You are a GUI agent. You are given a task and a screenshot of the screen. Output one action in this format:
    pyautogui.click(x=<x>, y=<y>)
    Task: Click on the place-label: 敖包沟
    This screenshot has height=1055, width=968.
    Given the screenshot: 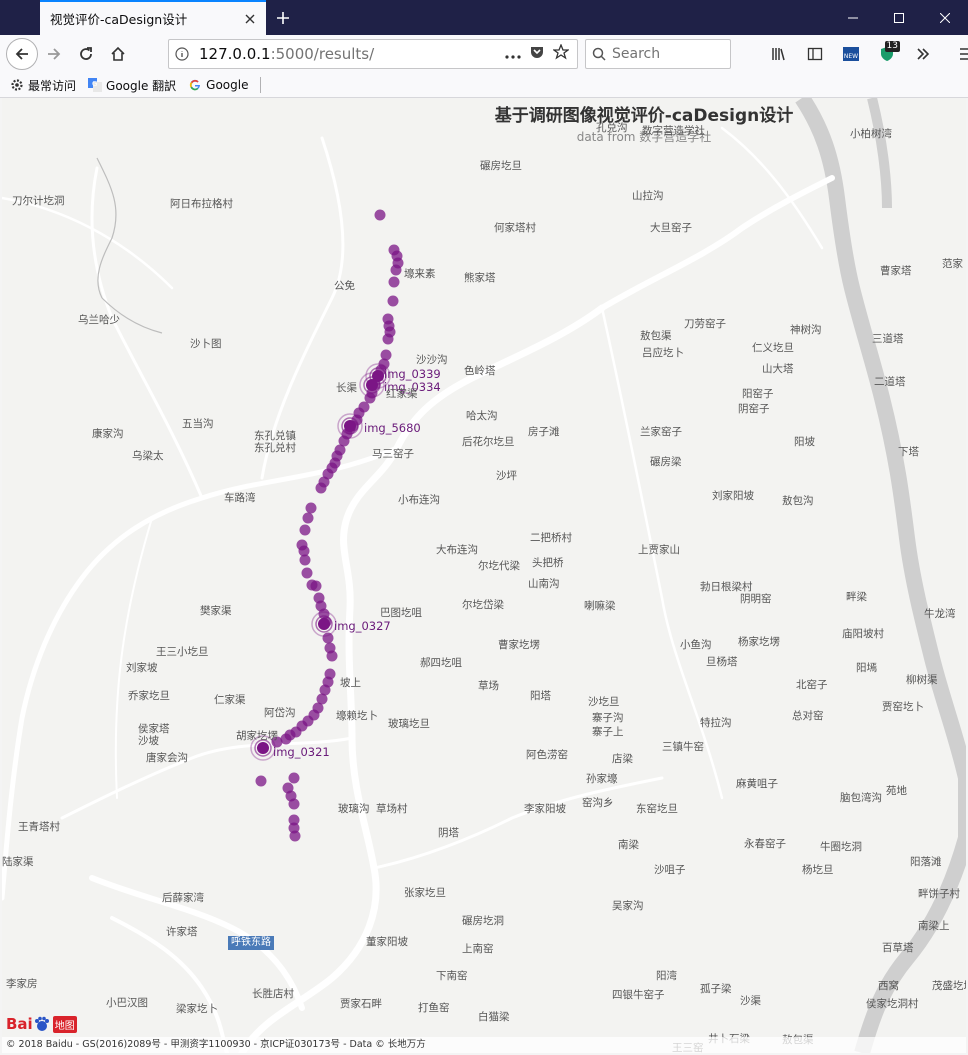 What is the action you would take?
    pyautogui.click(x=798, y=501)
    